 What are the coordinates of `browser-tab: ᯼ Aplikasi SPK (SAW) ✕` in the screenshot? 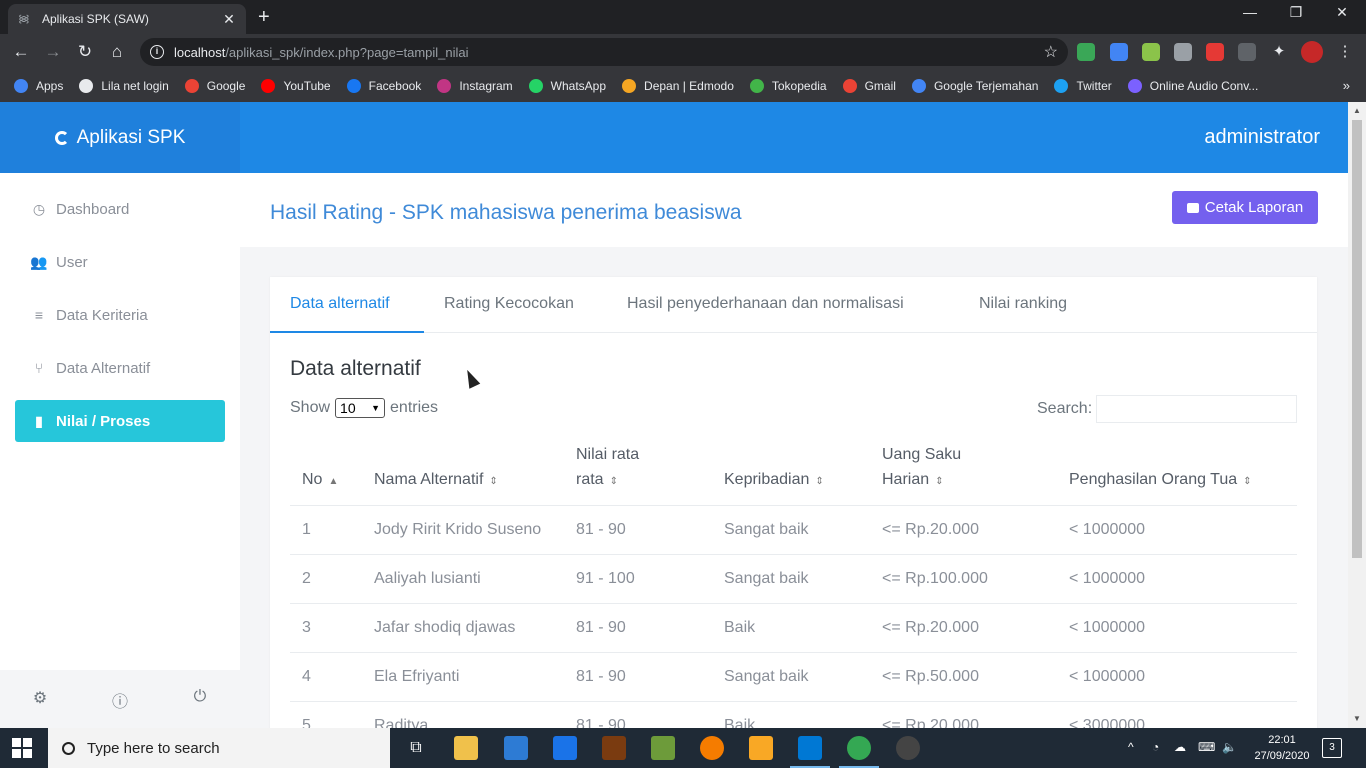 It's located at (127, 19).